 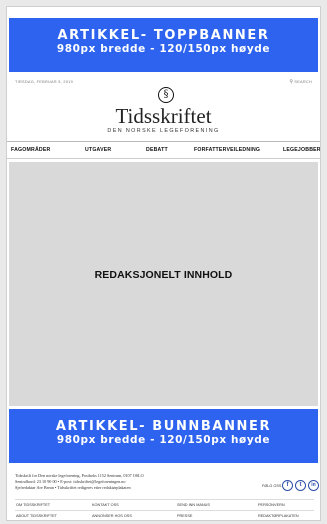 What do you see at coordinates (227, 150) in the screenshot?
I see `nav-item-forfatterveiledning: FORFATTERVEILEDNING` at bounding box center [227, 150].